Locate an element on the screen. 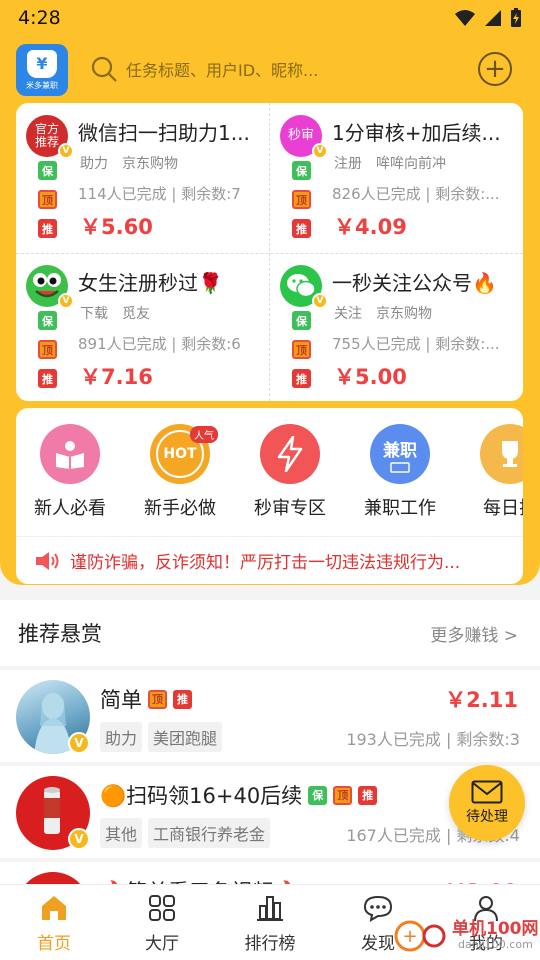  task-price: ￥5.60 is located at coordinates (116, 227).